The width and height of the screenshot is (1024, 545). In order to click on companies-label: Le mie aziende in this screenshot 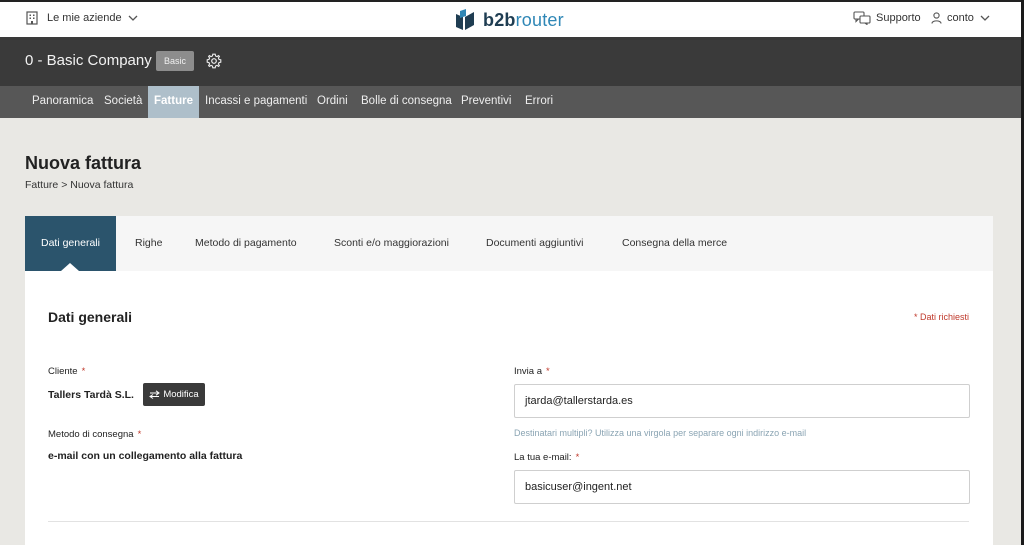, I will do `click(84, 18)`.